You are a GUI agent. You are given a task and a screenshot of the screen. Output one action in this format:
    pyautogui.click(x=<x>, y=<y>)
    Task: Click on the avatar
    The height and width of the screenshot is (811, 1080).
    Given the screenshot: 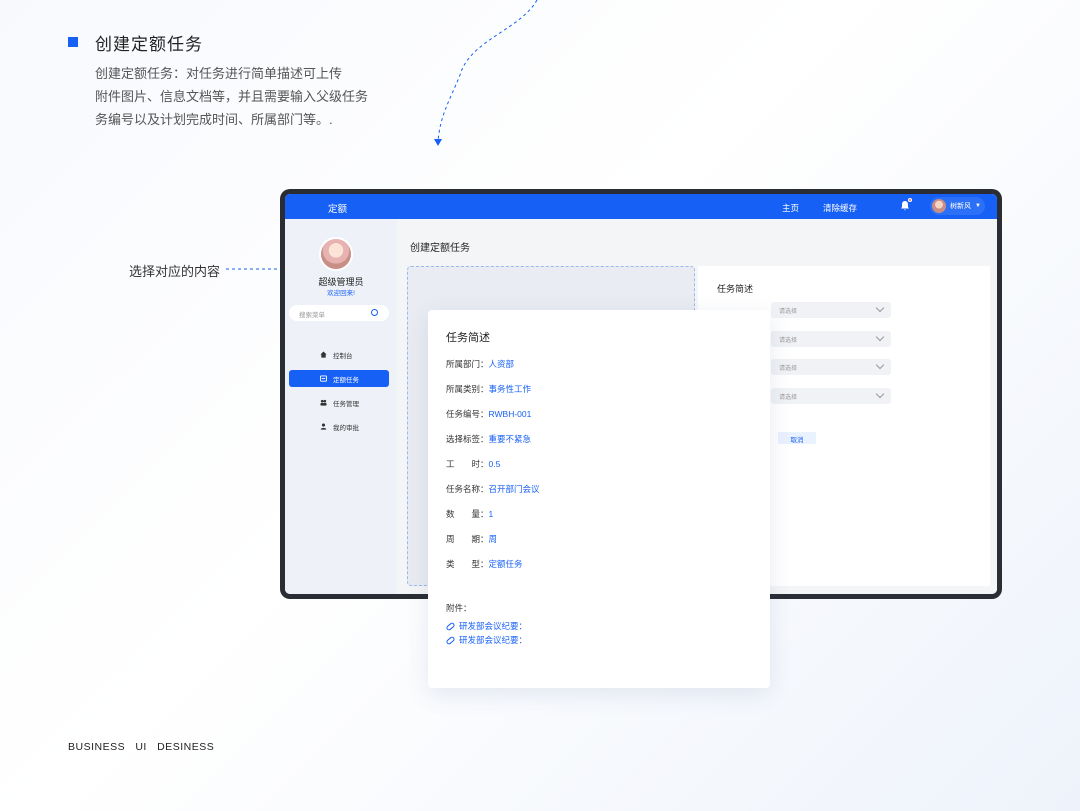 What is the action you would take?
    pyautogui.click(x=336, y=254)
    